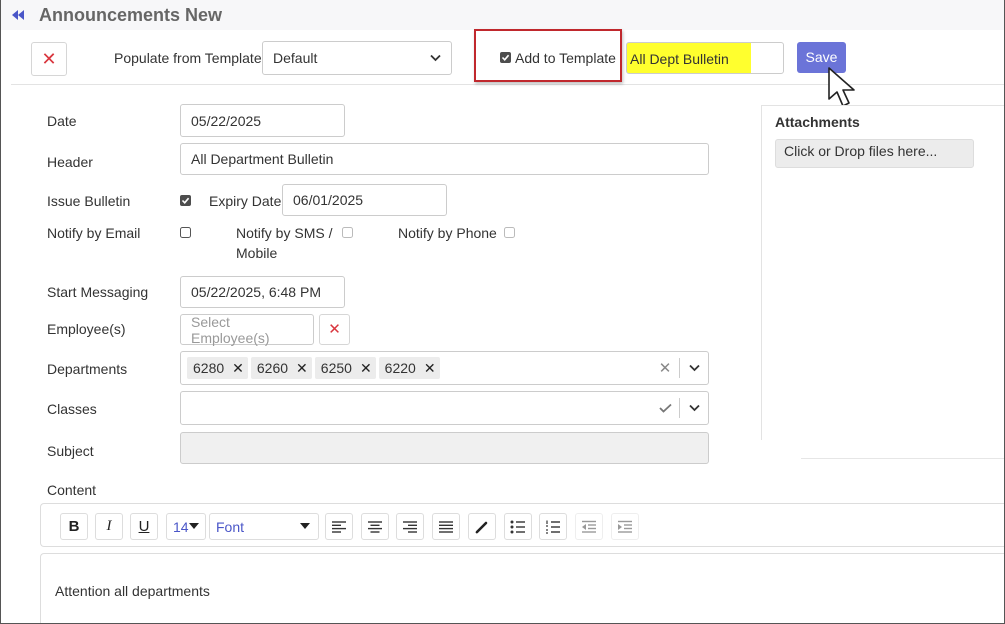 The image size is (1005, 624). I want to click on bold-button: B, so click(74, 526).